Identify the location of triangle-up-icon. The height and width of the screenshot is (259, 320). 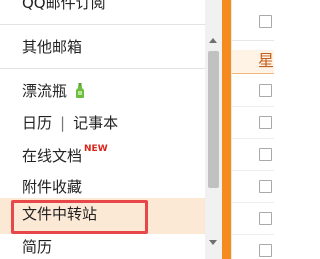
(213, 40).